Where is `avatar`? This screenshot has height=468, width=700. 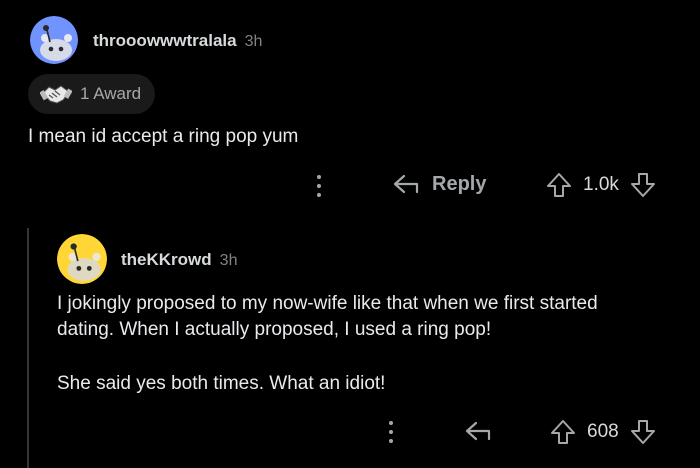
avatar is located at coordinates (54, 40).